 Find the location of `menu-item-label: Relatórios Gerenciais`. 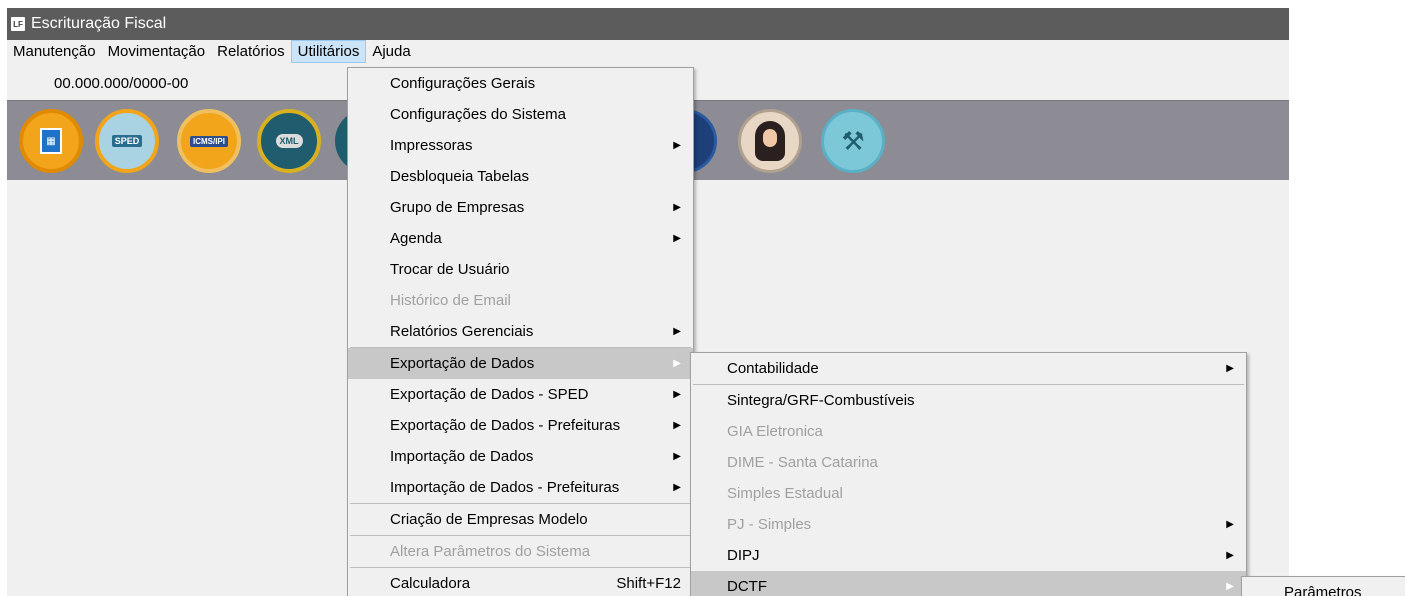

menu-item-label: Relatórios Gerenciais is located at coordinates (462, 331).